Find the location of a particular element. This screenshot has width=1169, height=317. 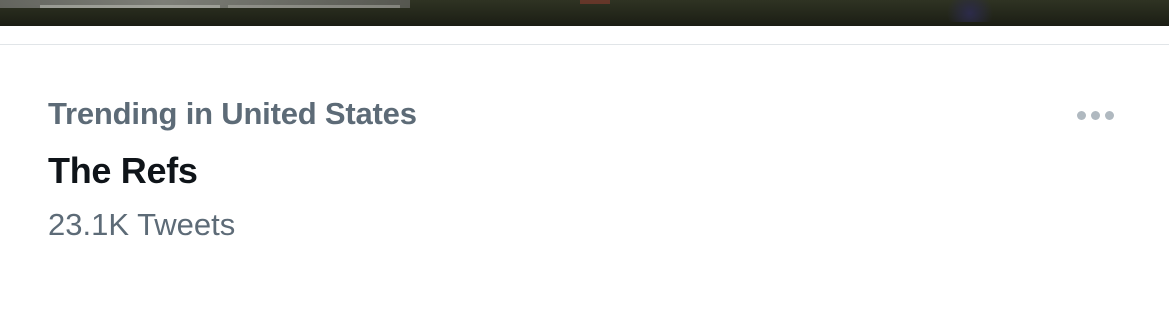

more-horizontal-icon is located at coordinates (1095, 115).